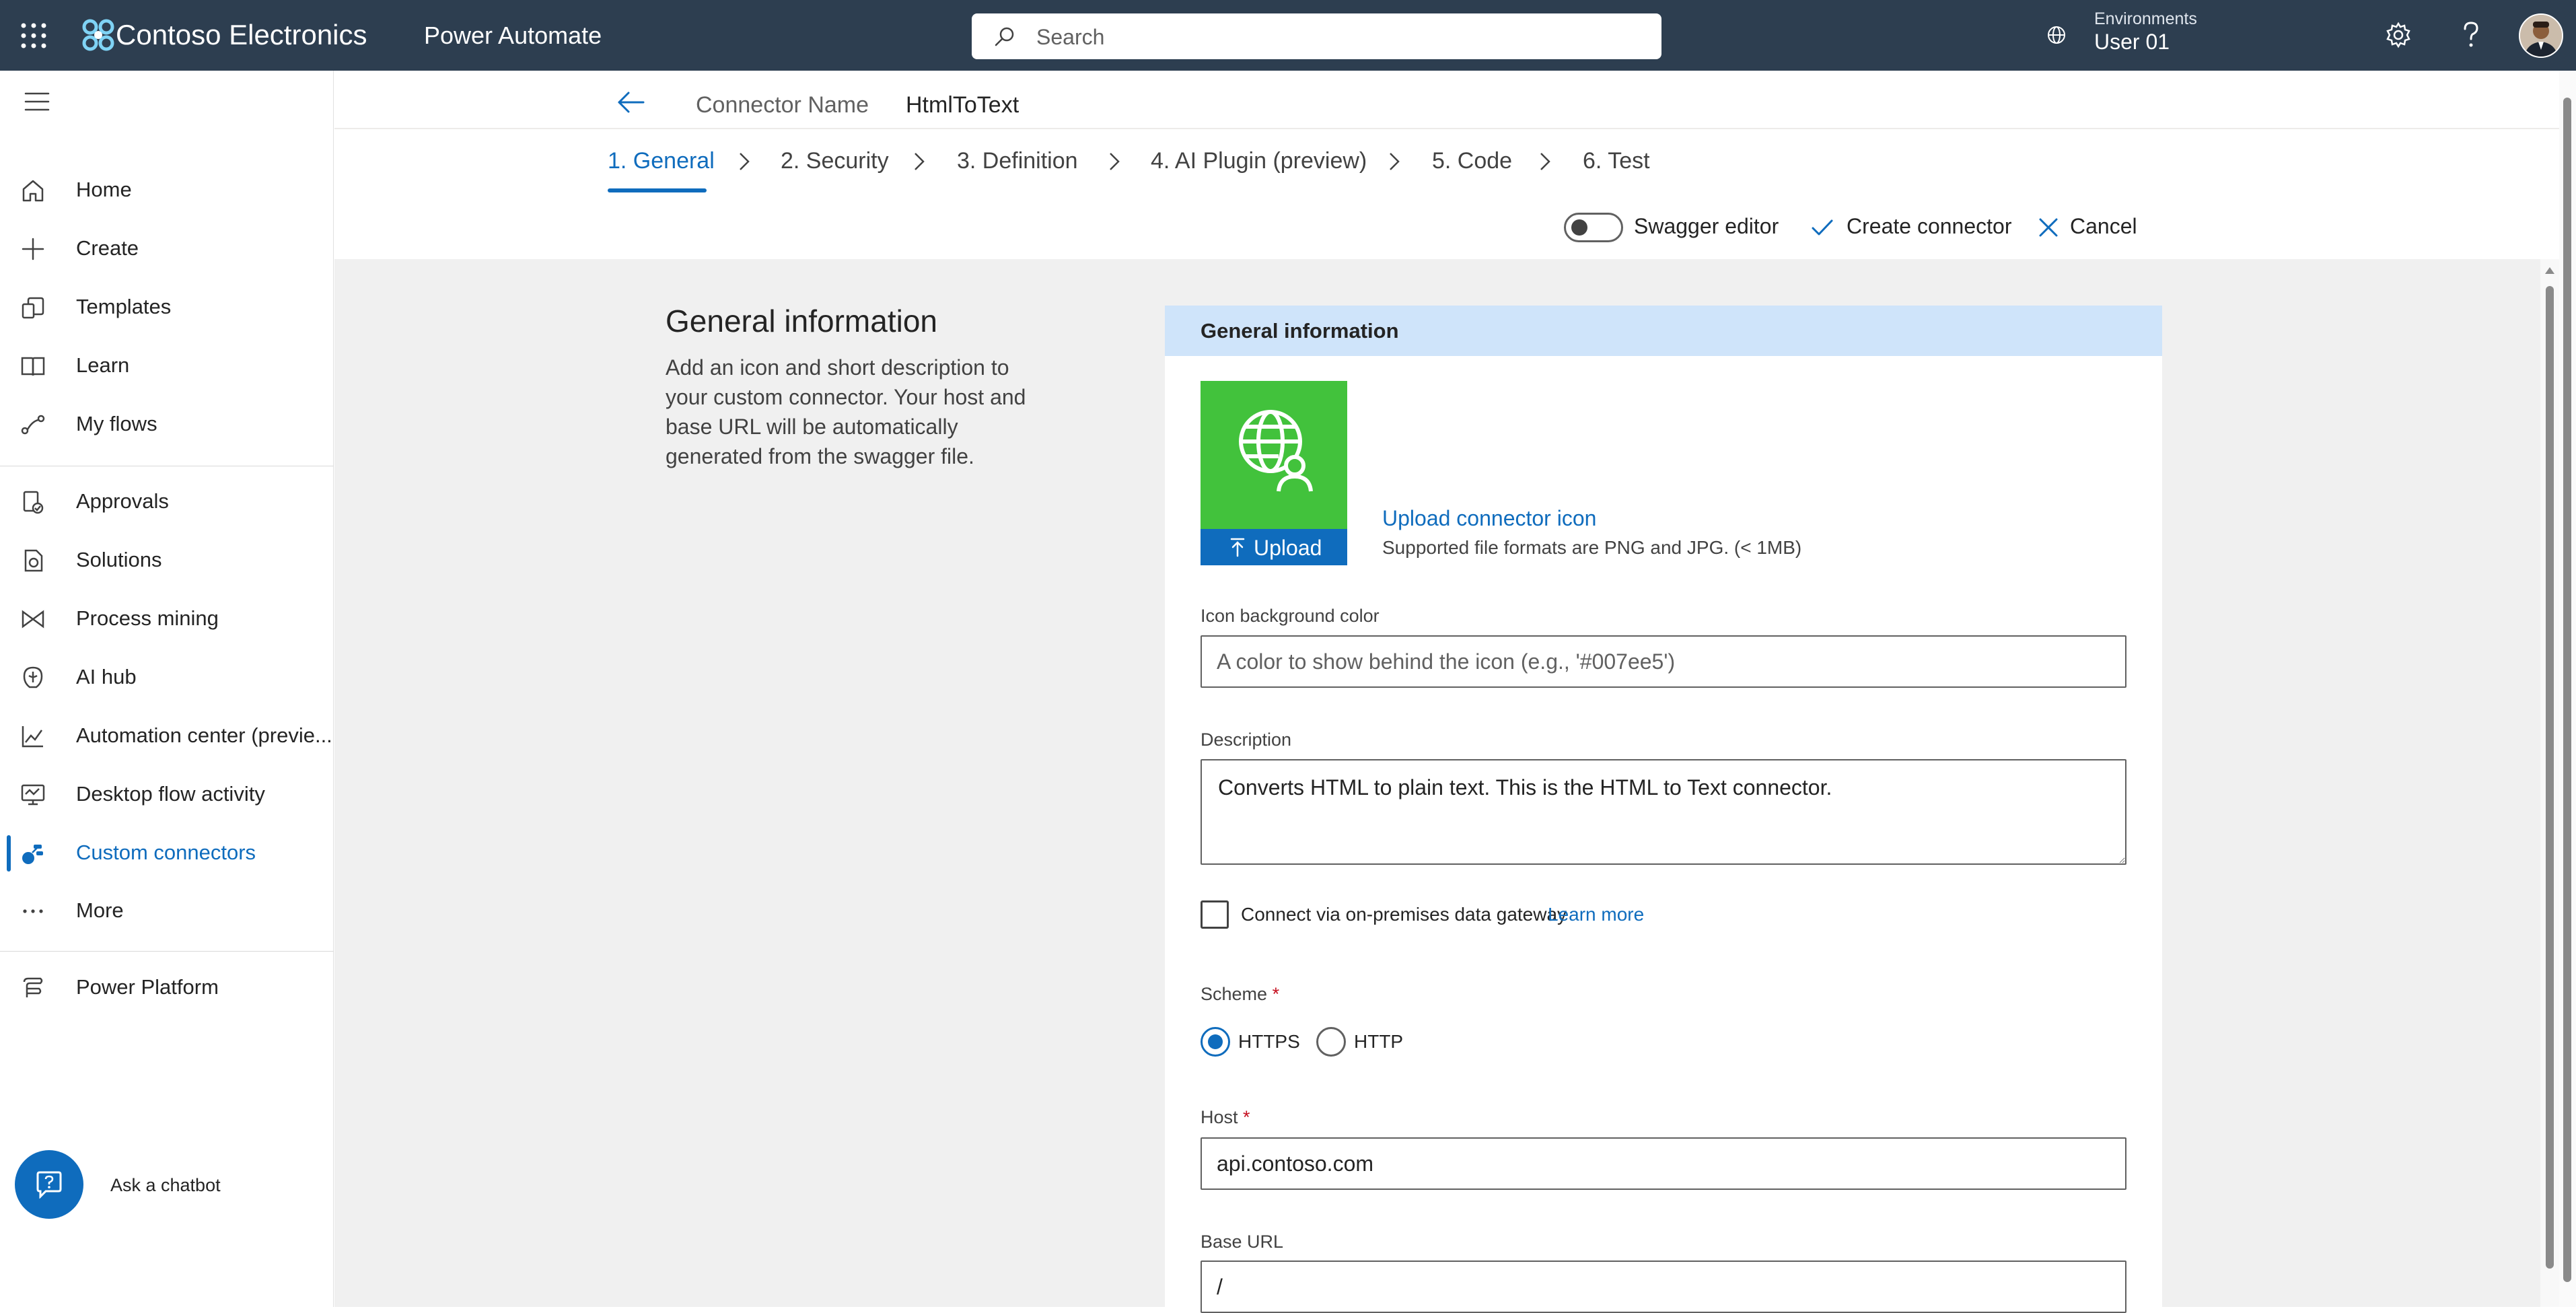 The height and width of the screenshot is (1313, 2576). Describe the element at coordinates (835, 161) in the screenshot. I see `step-security: 2. Security` at that location.